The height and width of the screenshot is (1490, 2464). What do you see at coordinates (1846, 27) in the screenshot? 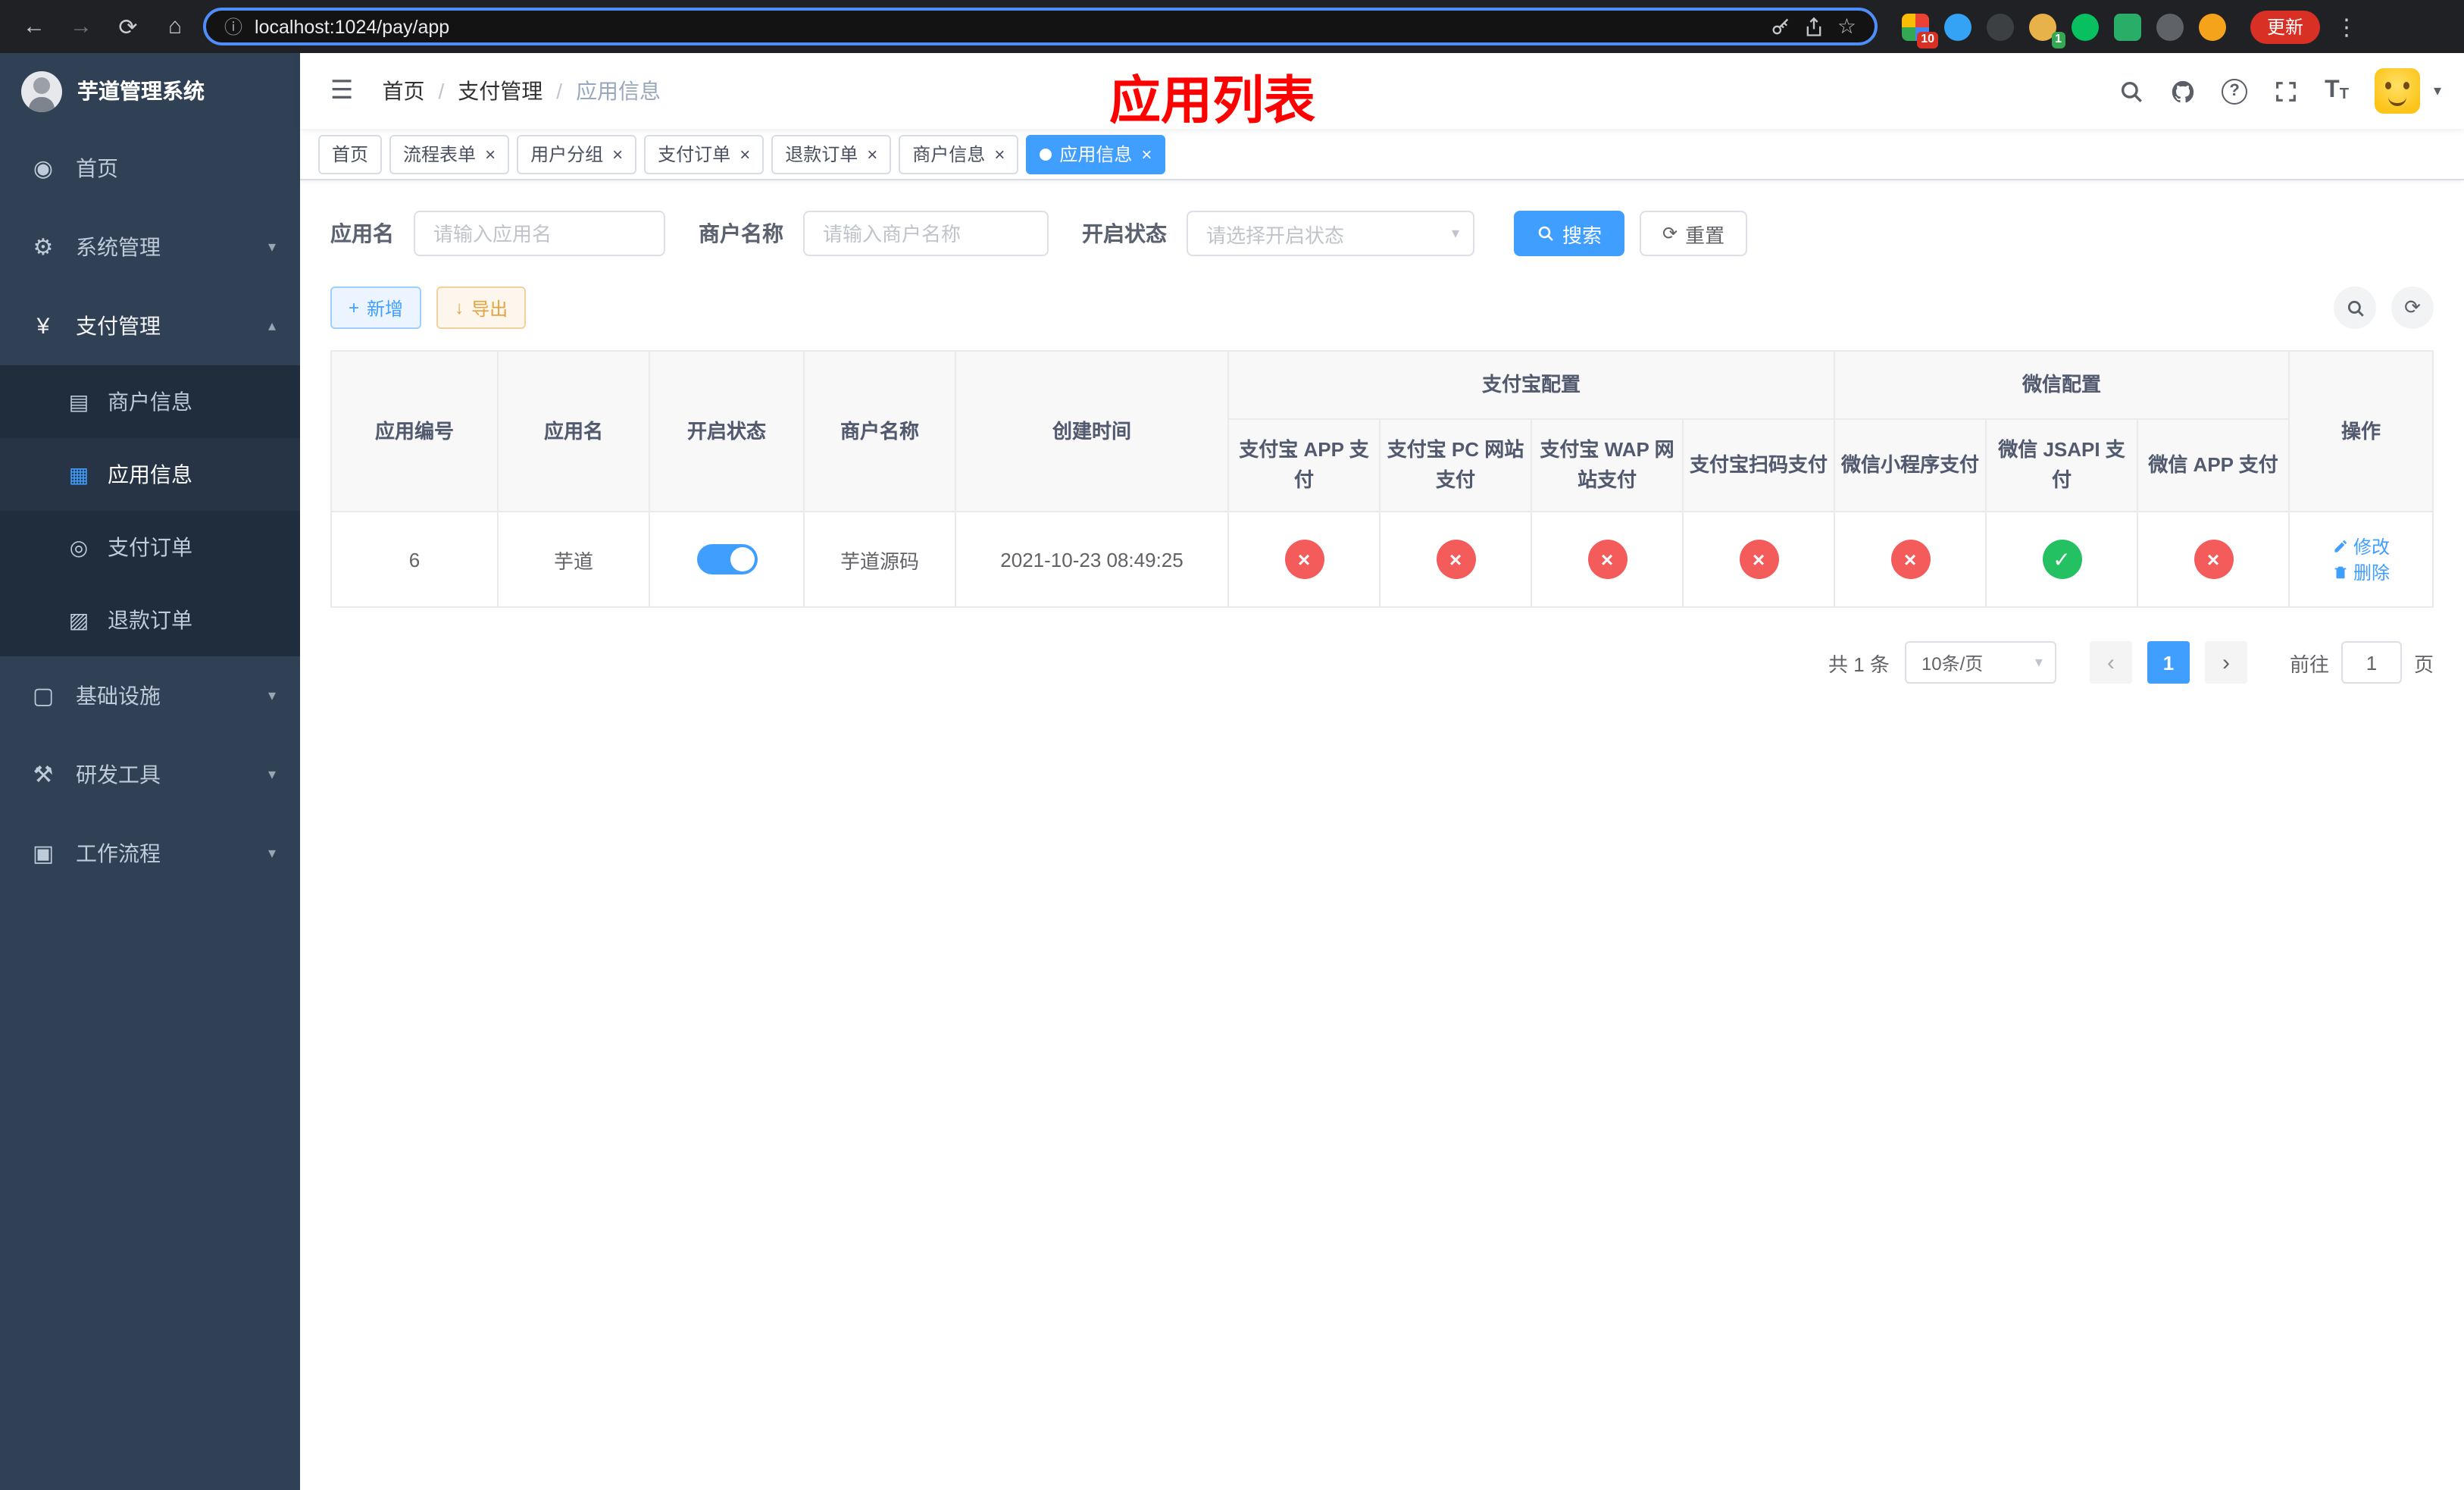
I see `bookmark-star-icon: ☆` at bounding box center [1846, 27].